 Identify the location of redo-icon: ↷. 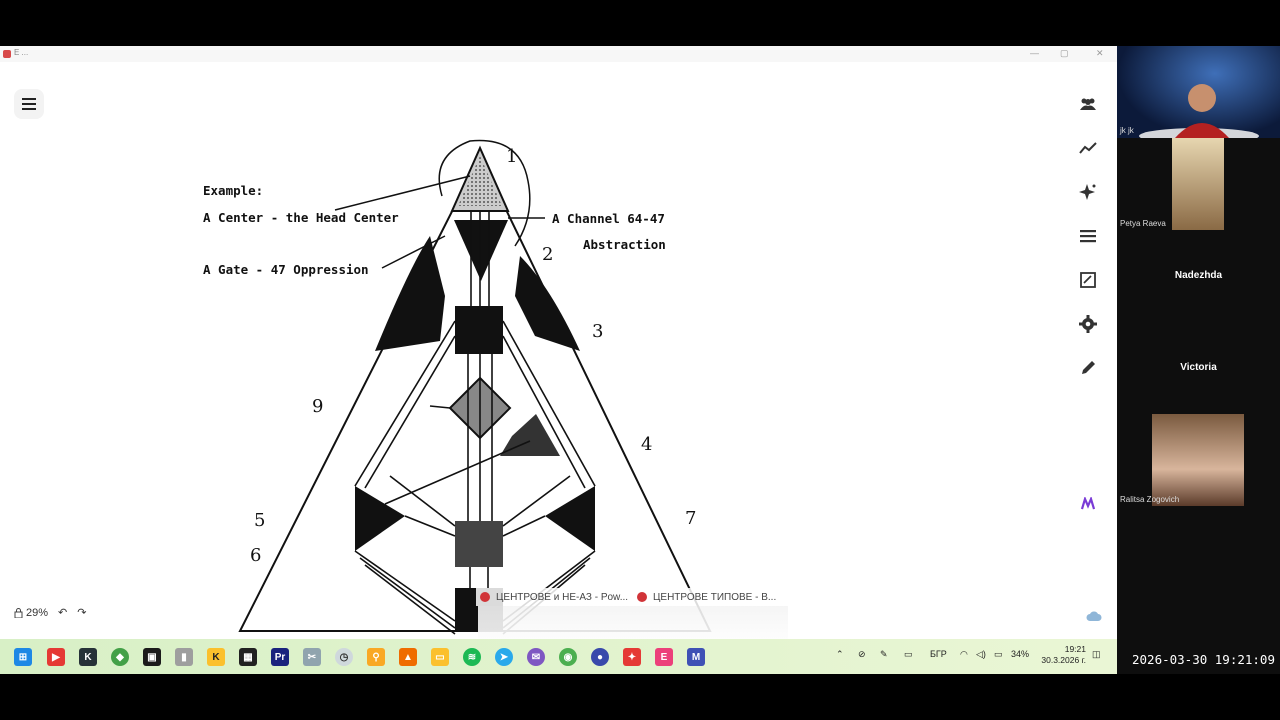
(81, 612).